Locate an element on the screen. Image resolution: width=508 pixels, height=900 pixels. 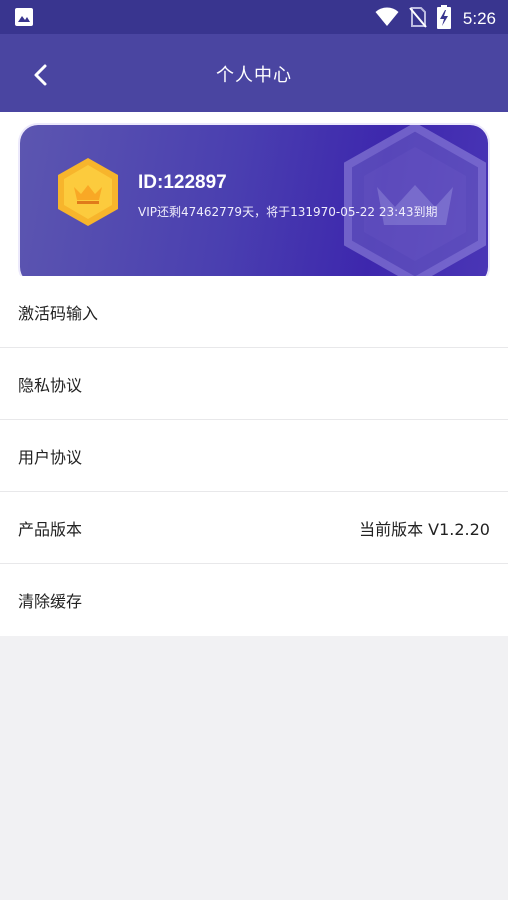
image-icon is located at coordinates (24, 19).